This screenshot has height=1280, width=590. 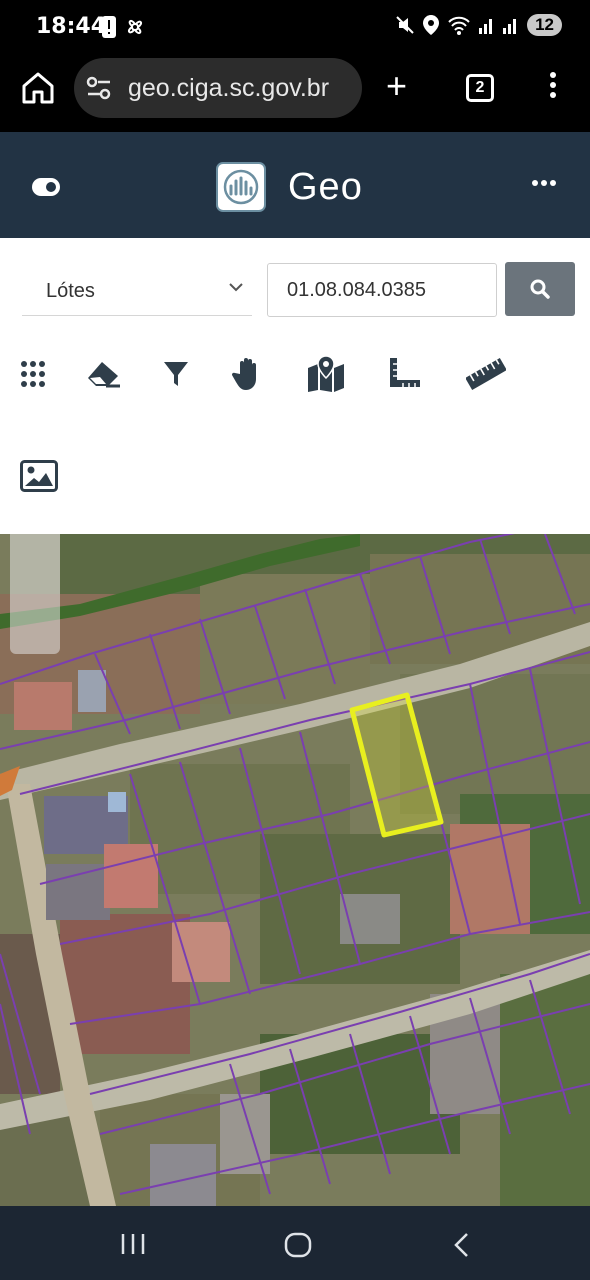 I want to click on browser-toolbar: geo.ciga.sc.gov.br + 2, so click(x=295, y=94).